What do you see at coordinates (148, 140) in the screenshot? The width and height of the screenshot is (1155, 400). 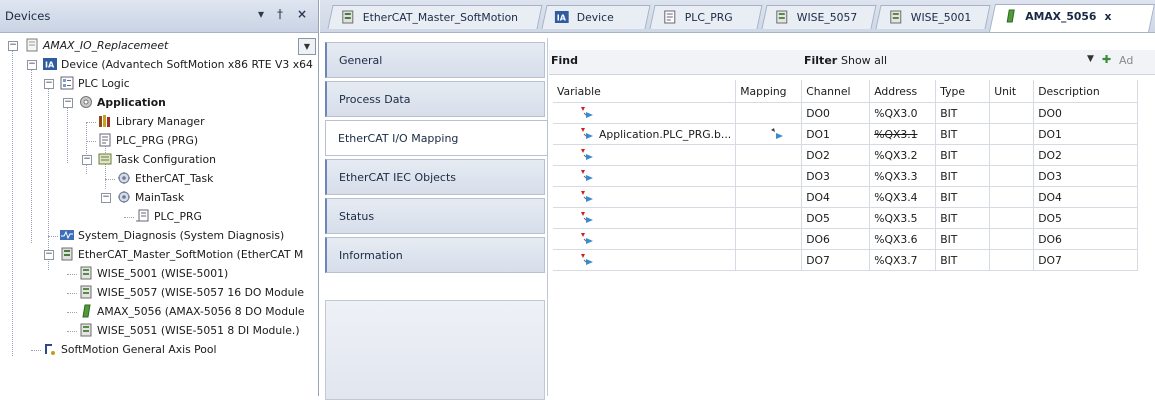 I see `tree-item: PLC_PRG (PRG)` at bounding box center [148, 140].